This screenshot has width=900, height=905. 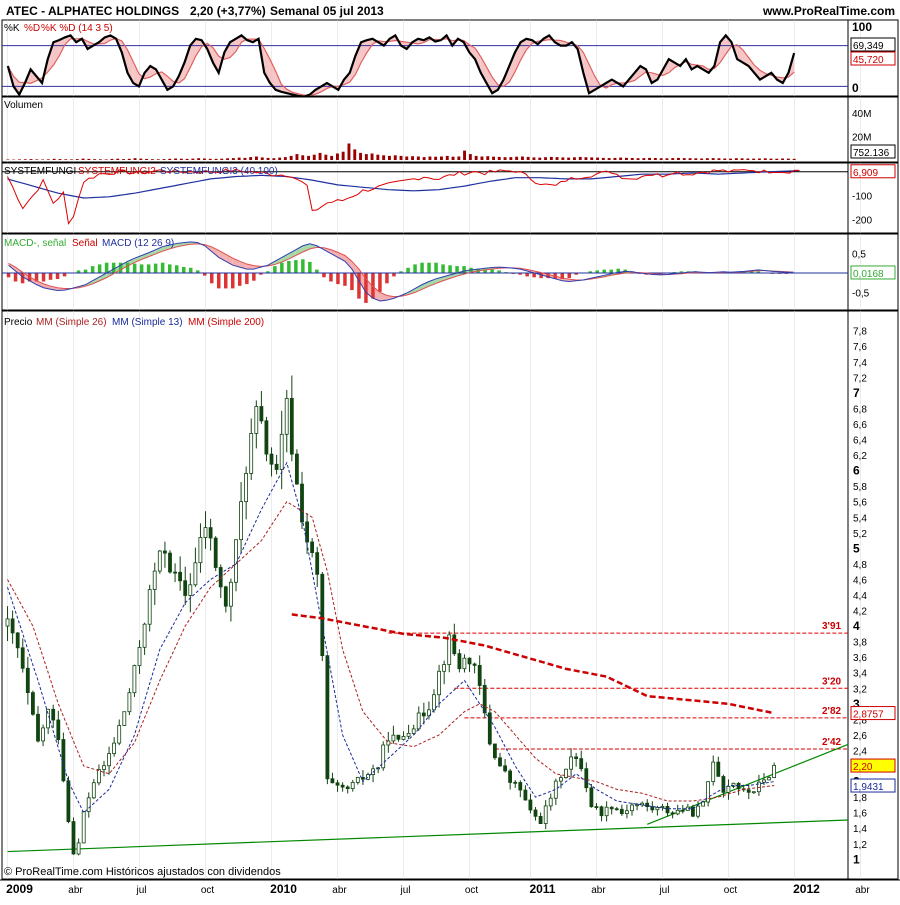 I want to click on price-legend-ma26: MM (Simple 26), so click(x=71, y=322).